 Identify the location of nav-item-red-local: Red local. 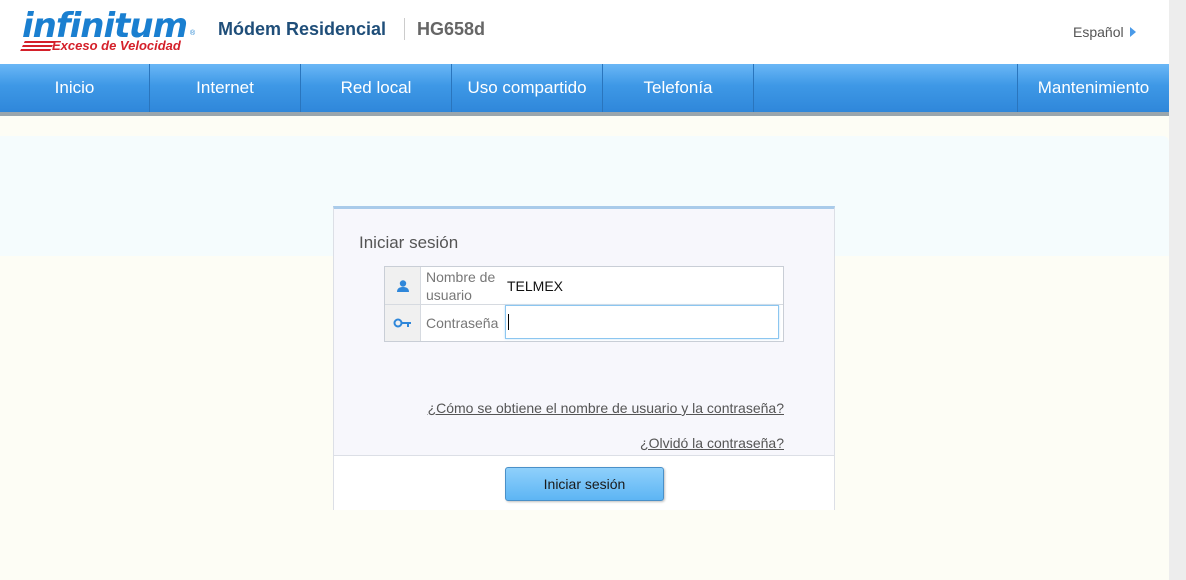
(376, 88).